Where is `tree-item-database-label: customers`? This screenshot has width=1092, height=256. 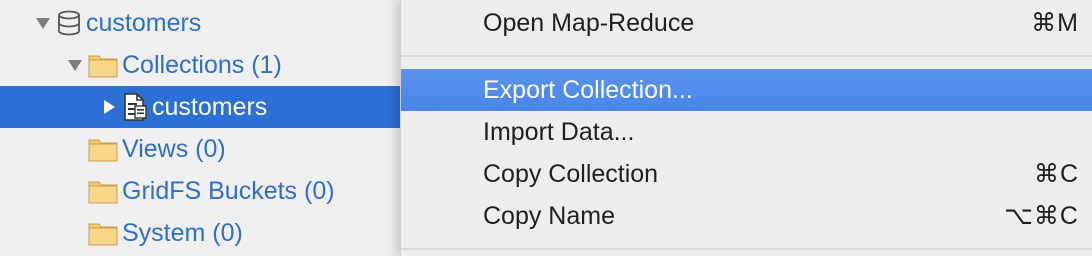
tree-item-database-label: customers is located at coordinates (144, 22).